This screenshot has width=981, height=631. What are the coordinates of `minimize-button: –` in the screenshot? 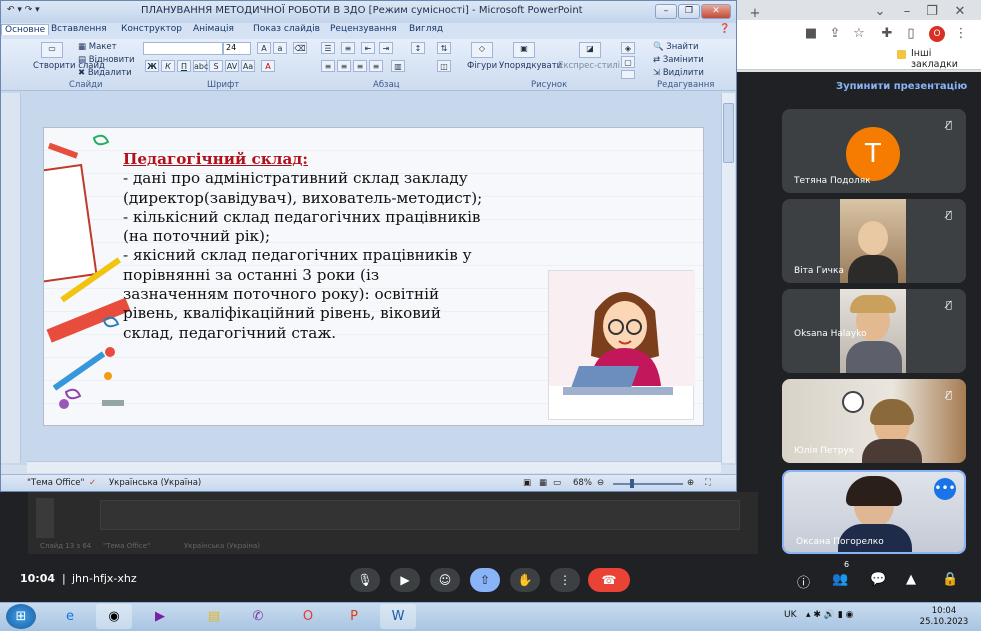 It's located at (666, 11).